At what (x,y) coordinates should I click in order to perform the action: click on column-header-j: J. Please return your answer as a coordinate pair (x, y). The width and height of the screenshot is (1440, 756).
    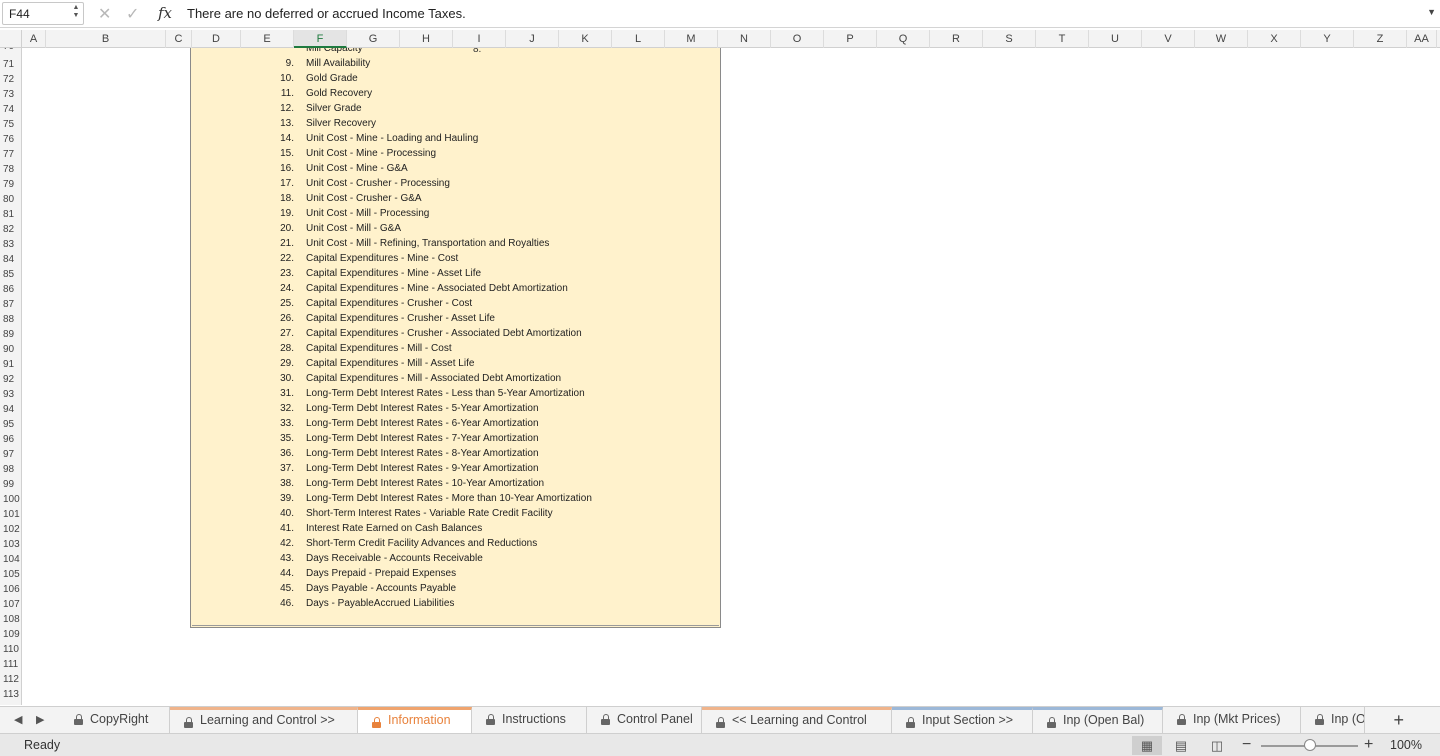
    Looking at the image, I should click on (532, 39).